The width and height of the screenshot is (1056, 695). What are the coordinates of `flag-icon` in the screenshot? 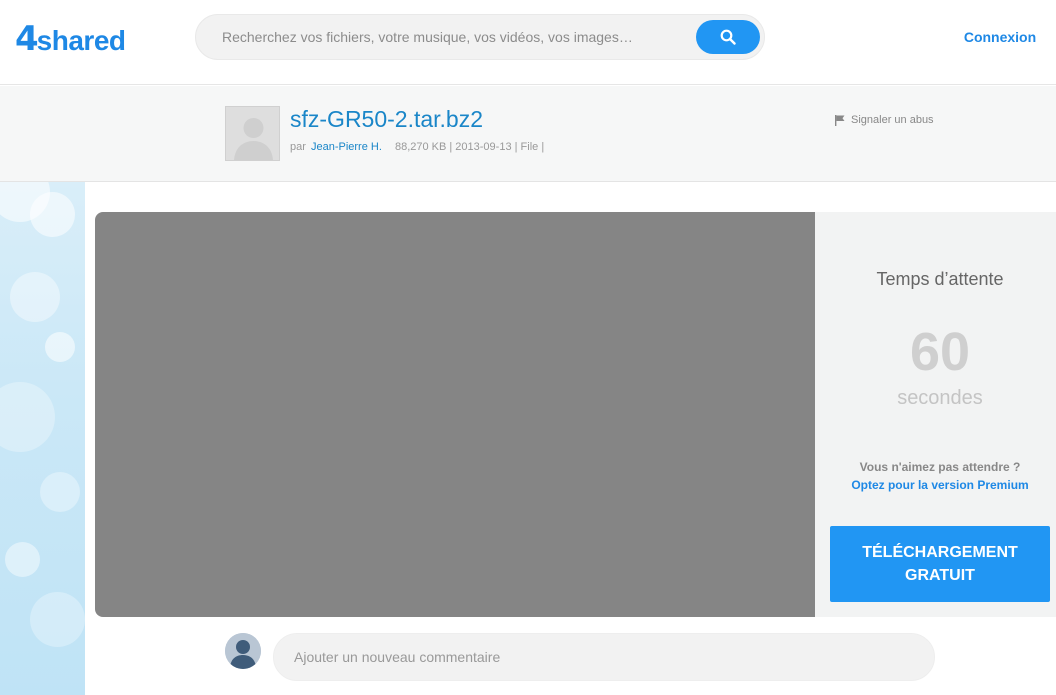 It's located at (840, 120).